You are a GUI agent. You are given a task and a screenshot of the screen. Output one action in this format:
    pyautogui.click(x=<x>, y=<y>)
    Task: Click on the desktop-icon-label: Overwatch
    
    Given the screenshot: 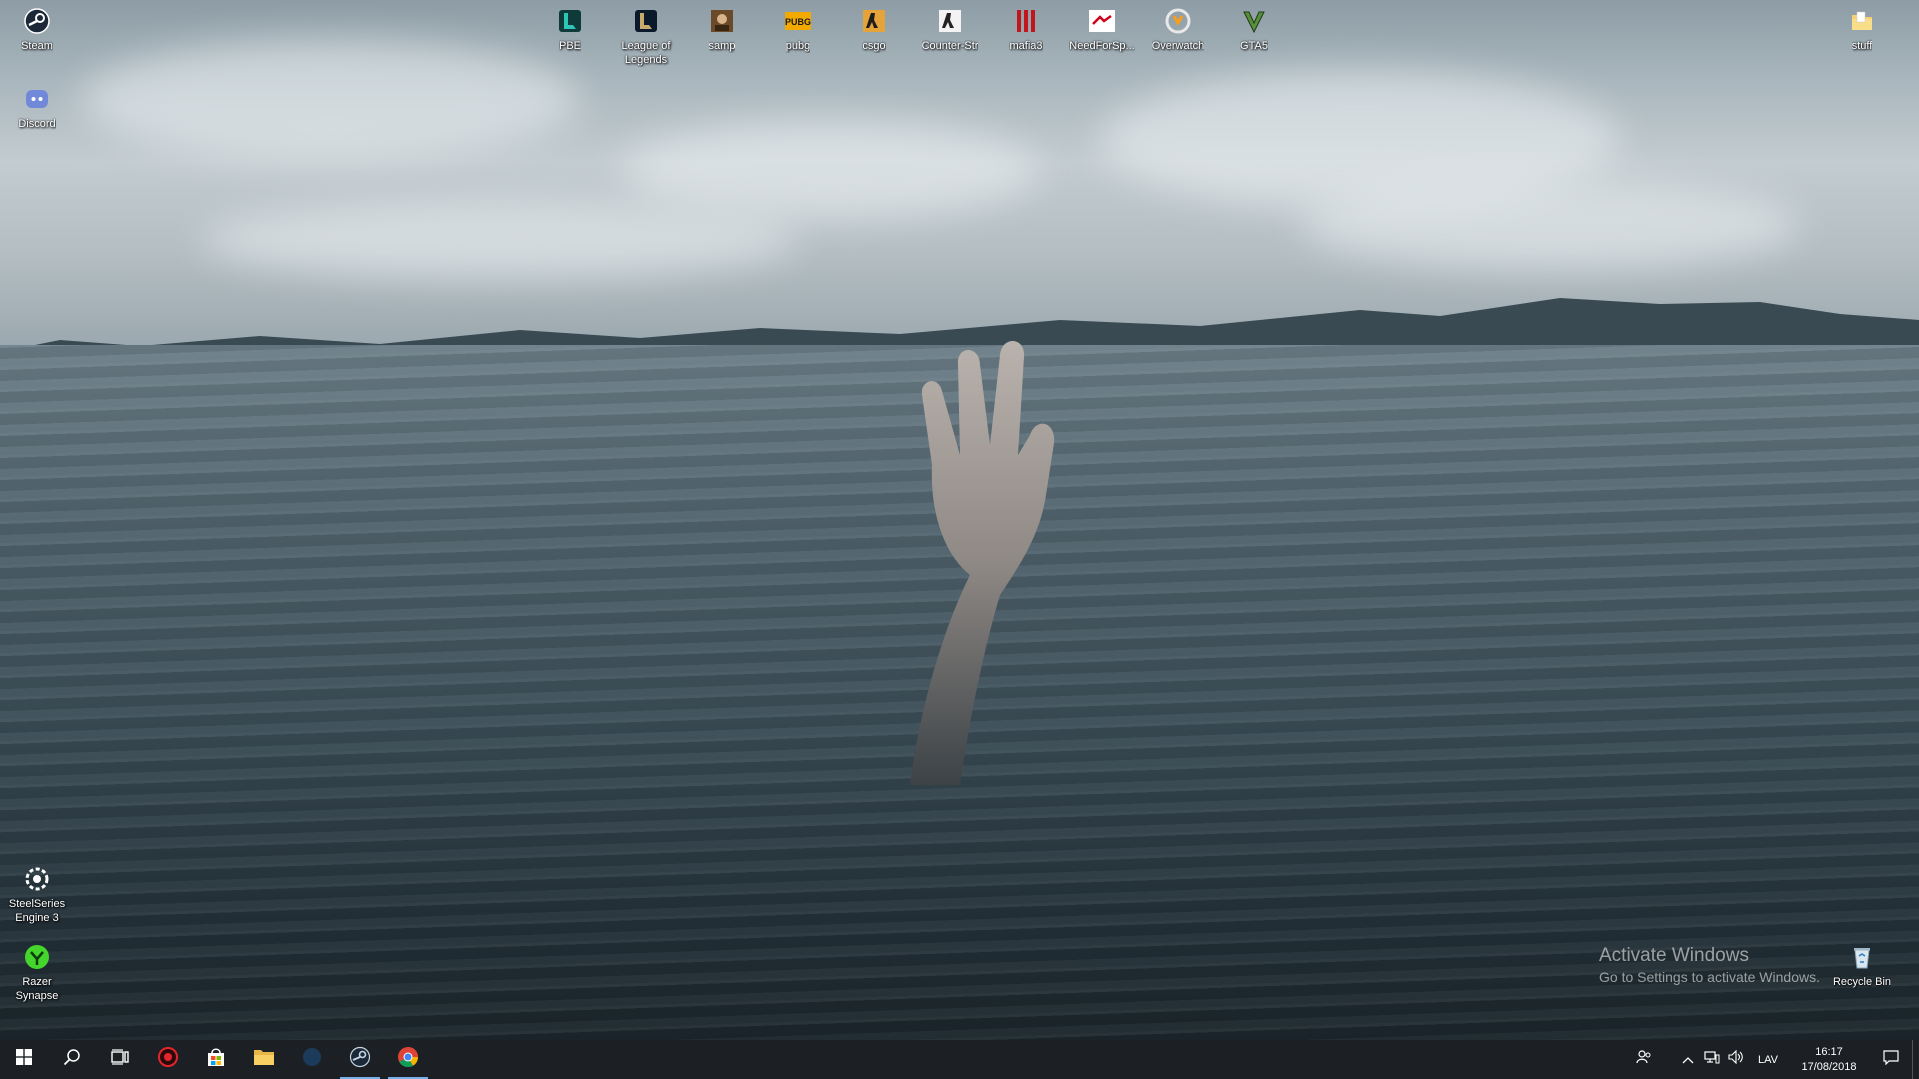 What is the action you would take?
    pyautogui.click(x=1178, y=46)
    